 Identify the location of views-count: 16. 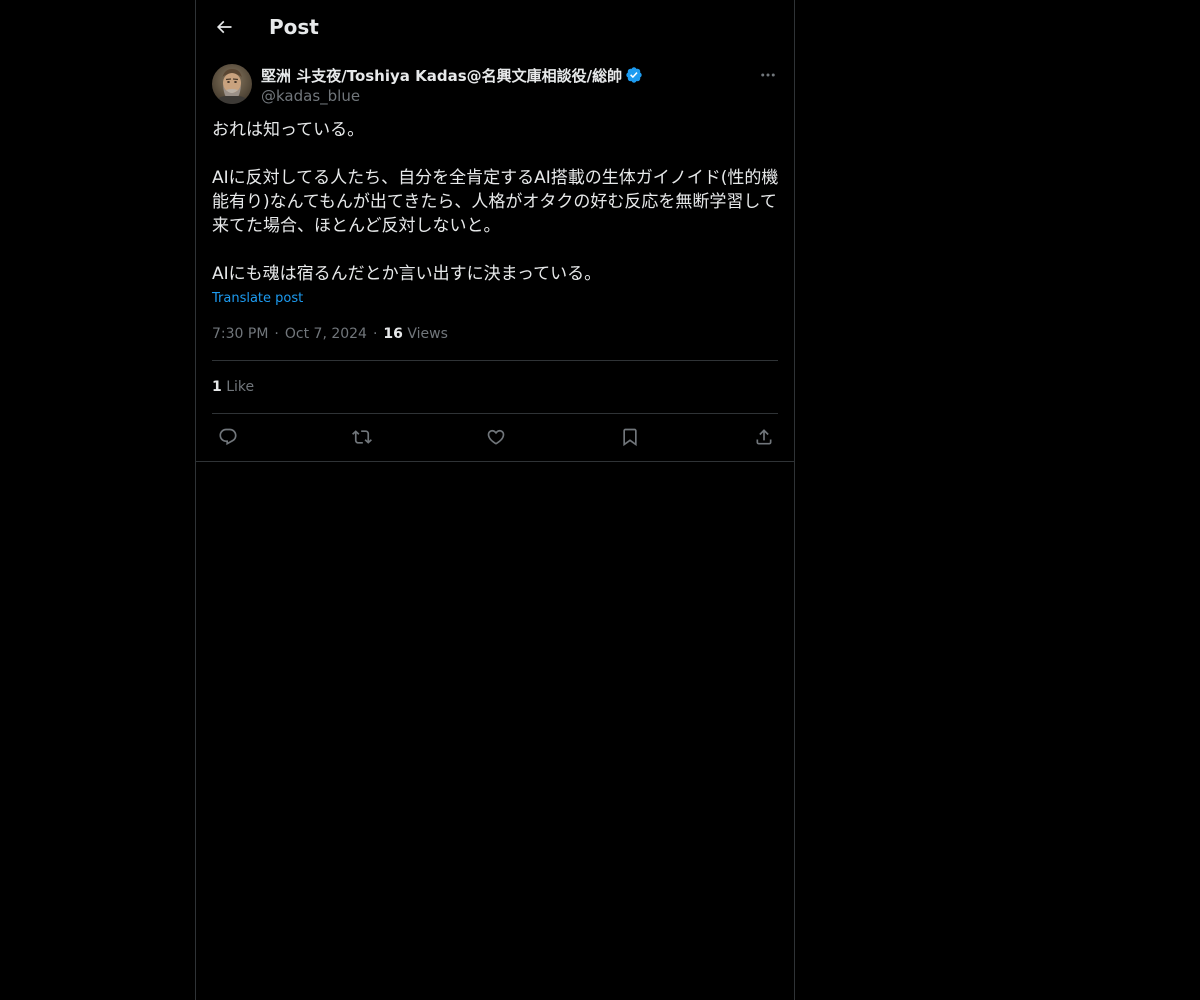
(393, 334).